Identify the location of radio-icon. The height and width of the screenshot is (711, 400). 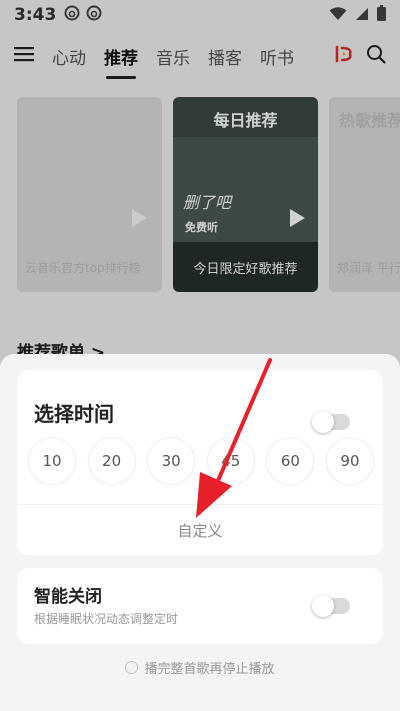
(132, 667).